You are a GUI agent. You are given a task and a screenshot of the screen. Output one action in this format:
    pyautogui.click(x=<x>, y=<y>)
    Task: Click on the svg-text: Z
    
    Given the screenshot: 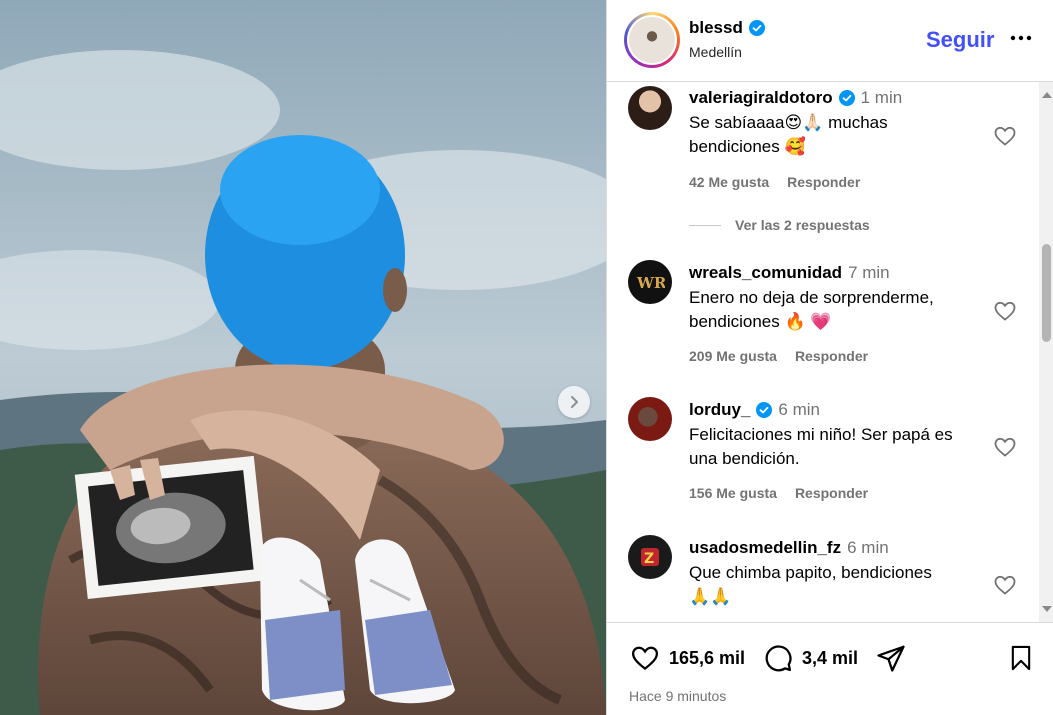 What is the action you would take?
    pyautogui.click(x=649, y=559)
    